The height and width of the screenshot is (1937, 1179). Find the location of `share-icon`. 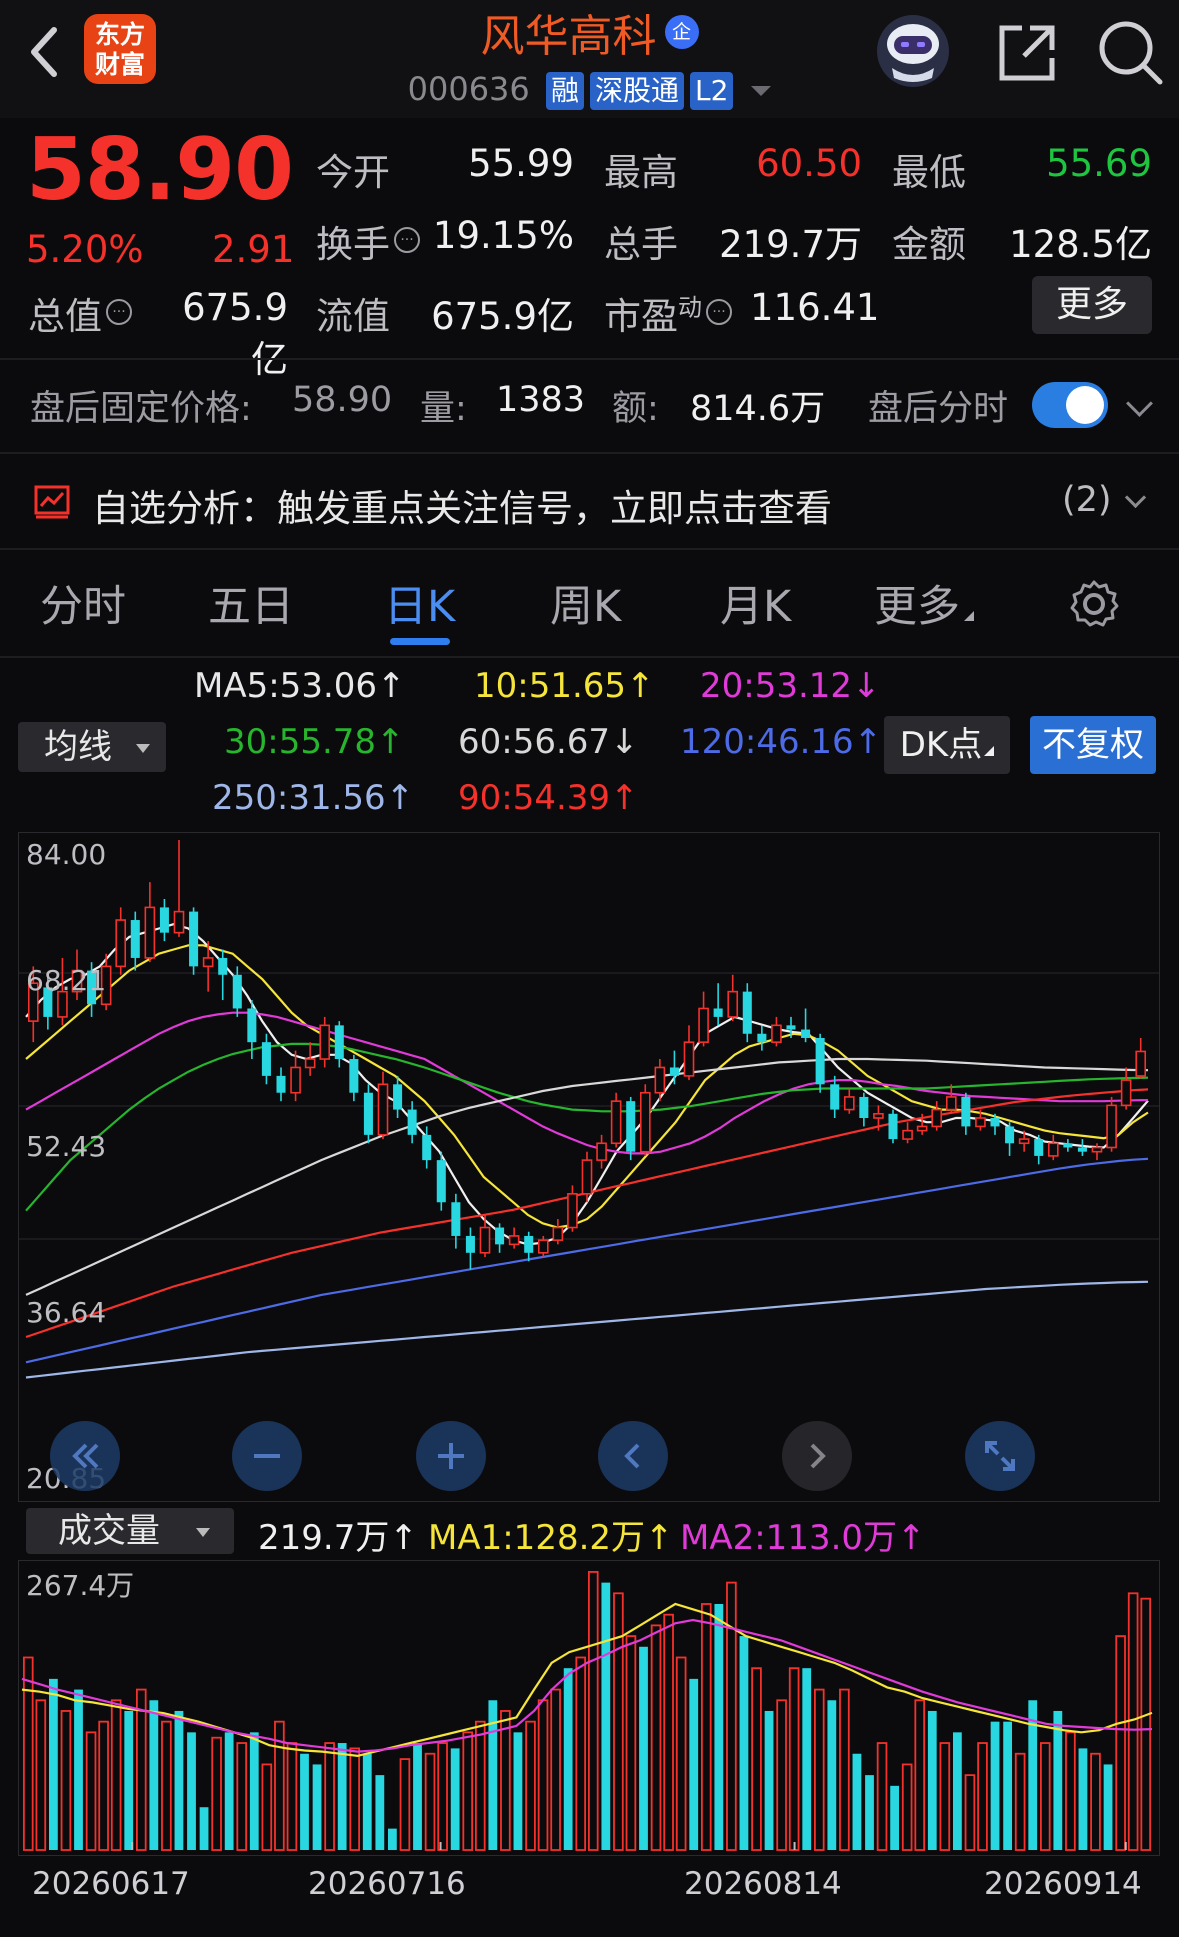

share-icon is located at coordinates (1027, 53).